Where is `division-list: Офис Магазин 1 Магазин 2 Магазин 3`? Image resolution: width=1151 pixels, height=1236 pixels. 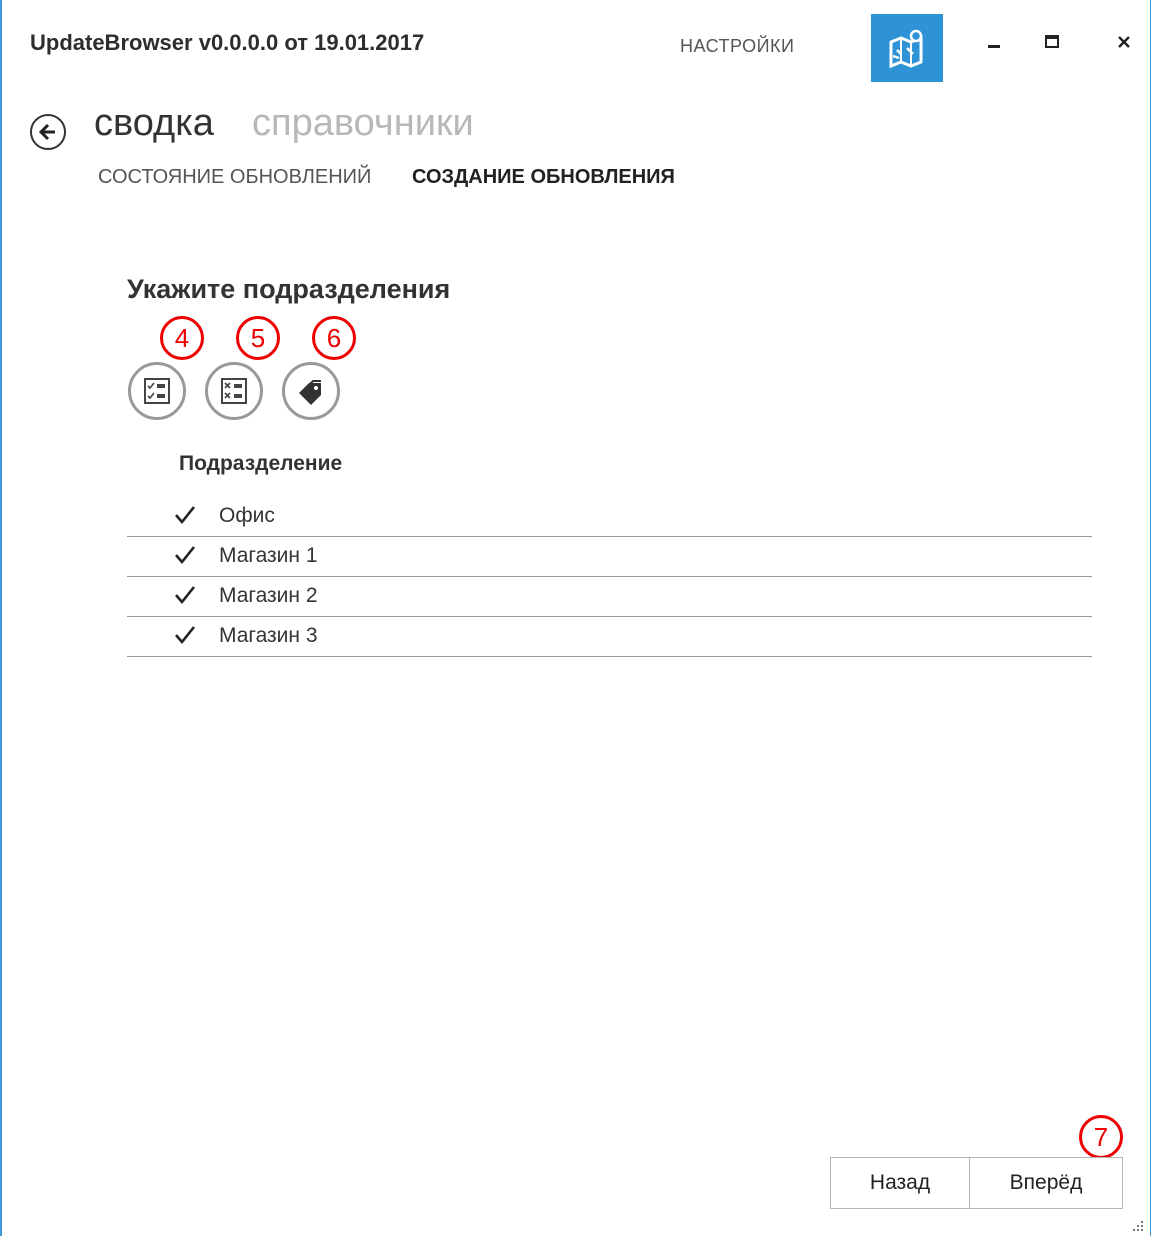
division-list: Офис Магазин 1 Магазин 2 Магазин 3 is located at coordinates (609, 577).